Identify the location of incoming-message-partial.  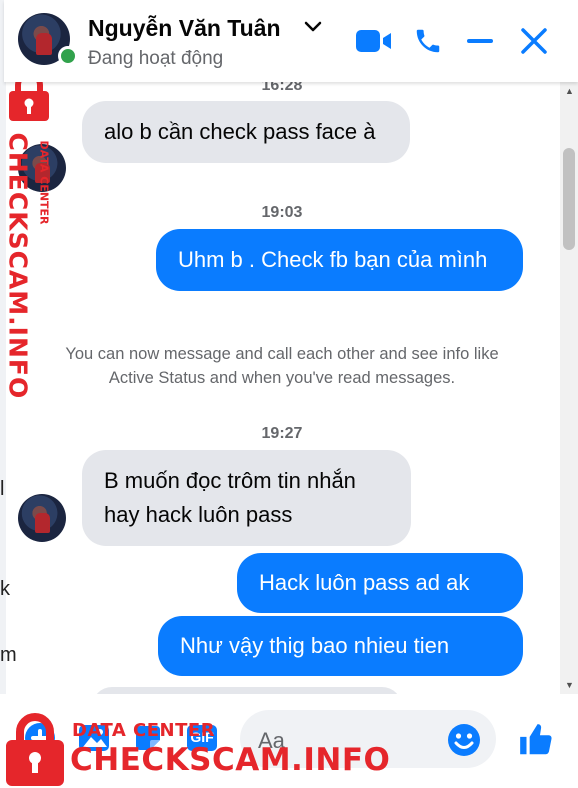
(247, 690).